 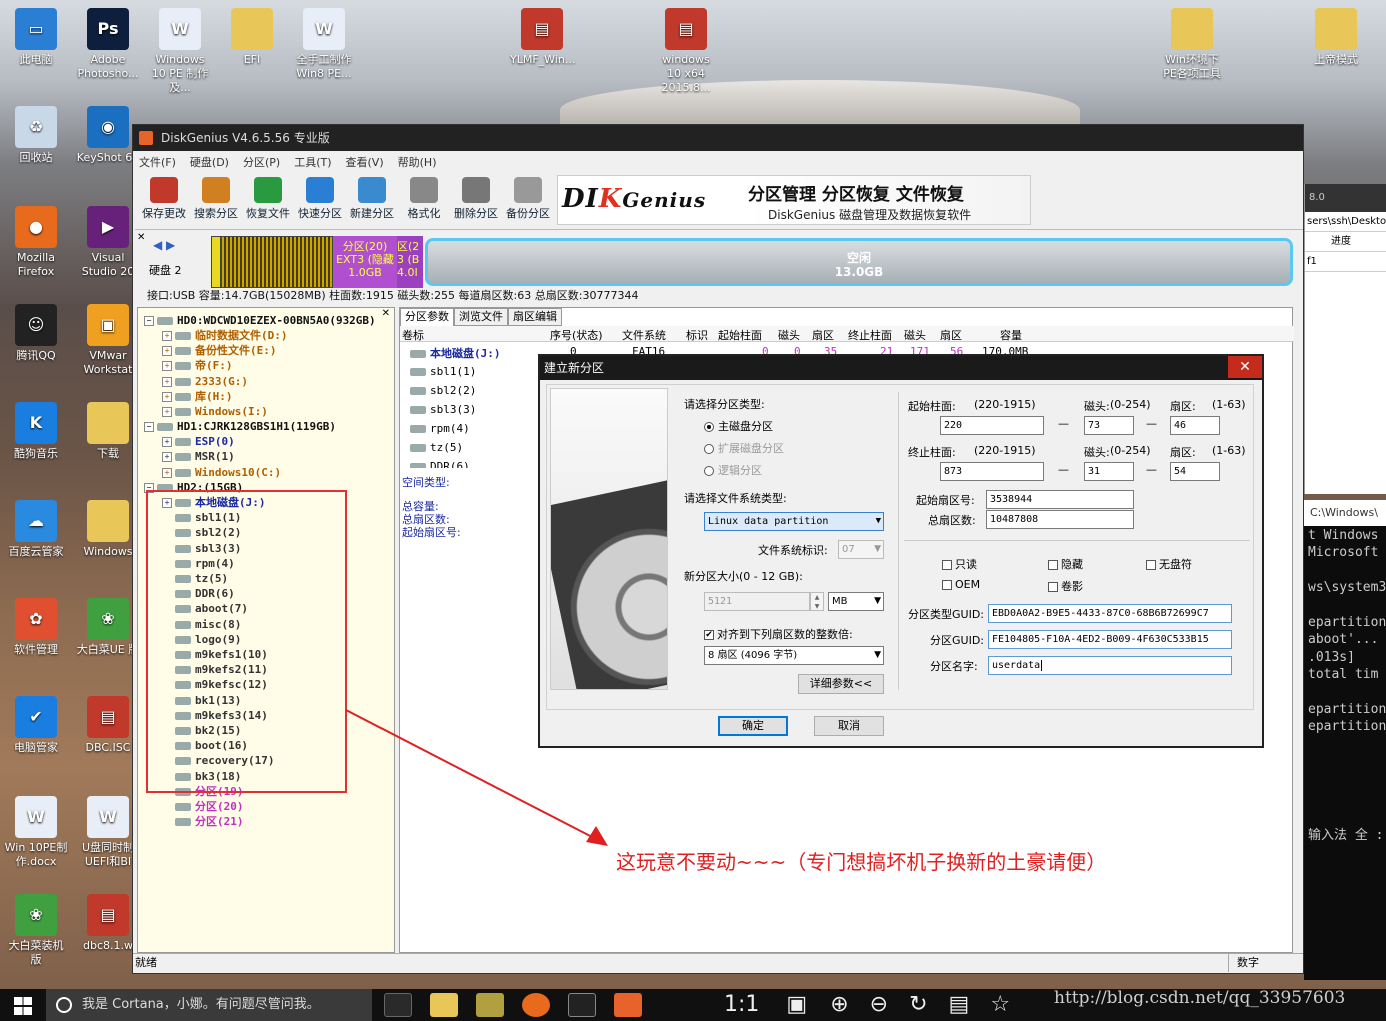 What do you see at coordinates (740, 335) in the screenshot?
I see `column-header: 起始柱面` at bounding box center [740, 335].